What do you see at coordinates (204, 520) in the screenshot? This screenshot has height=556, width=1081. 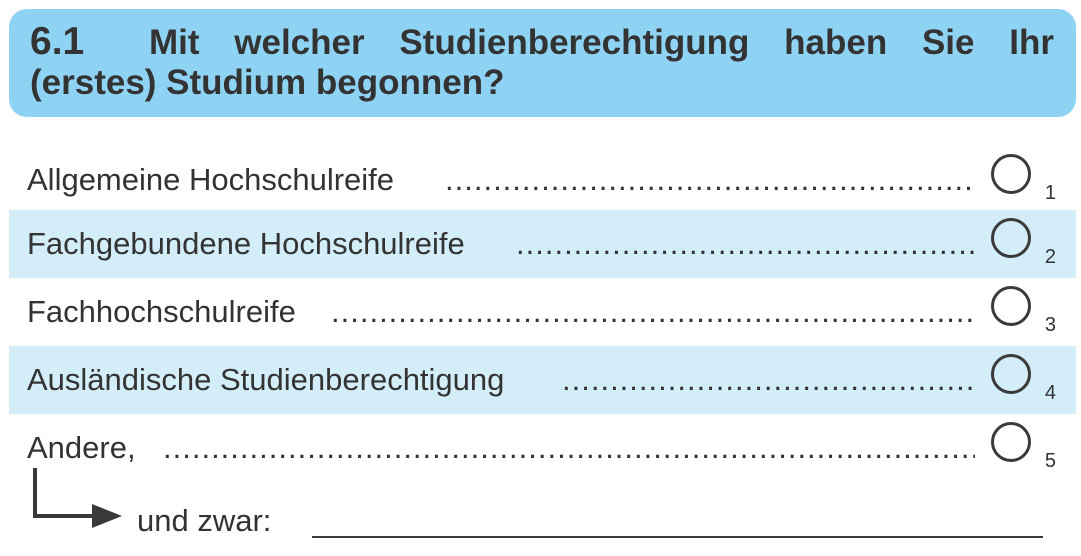 I see `other-specify-label: und zwar:` at bounding box center [204, 520].